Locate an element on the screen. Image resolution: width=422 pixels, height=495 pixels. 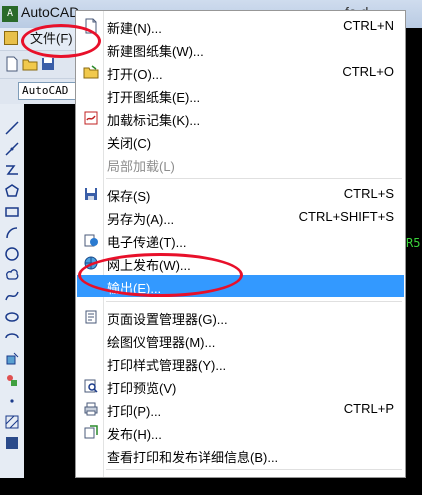
save-icon is located at coordinates (91, 194).